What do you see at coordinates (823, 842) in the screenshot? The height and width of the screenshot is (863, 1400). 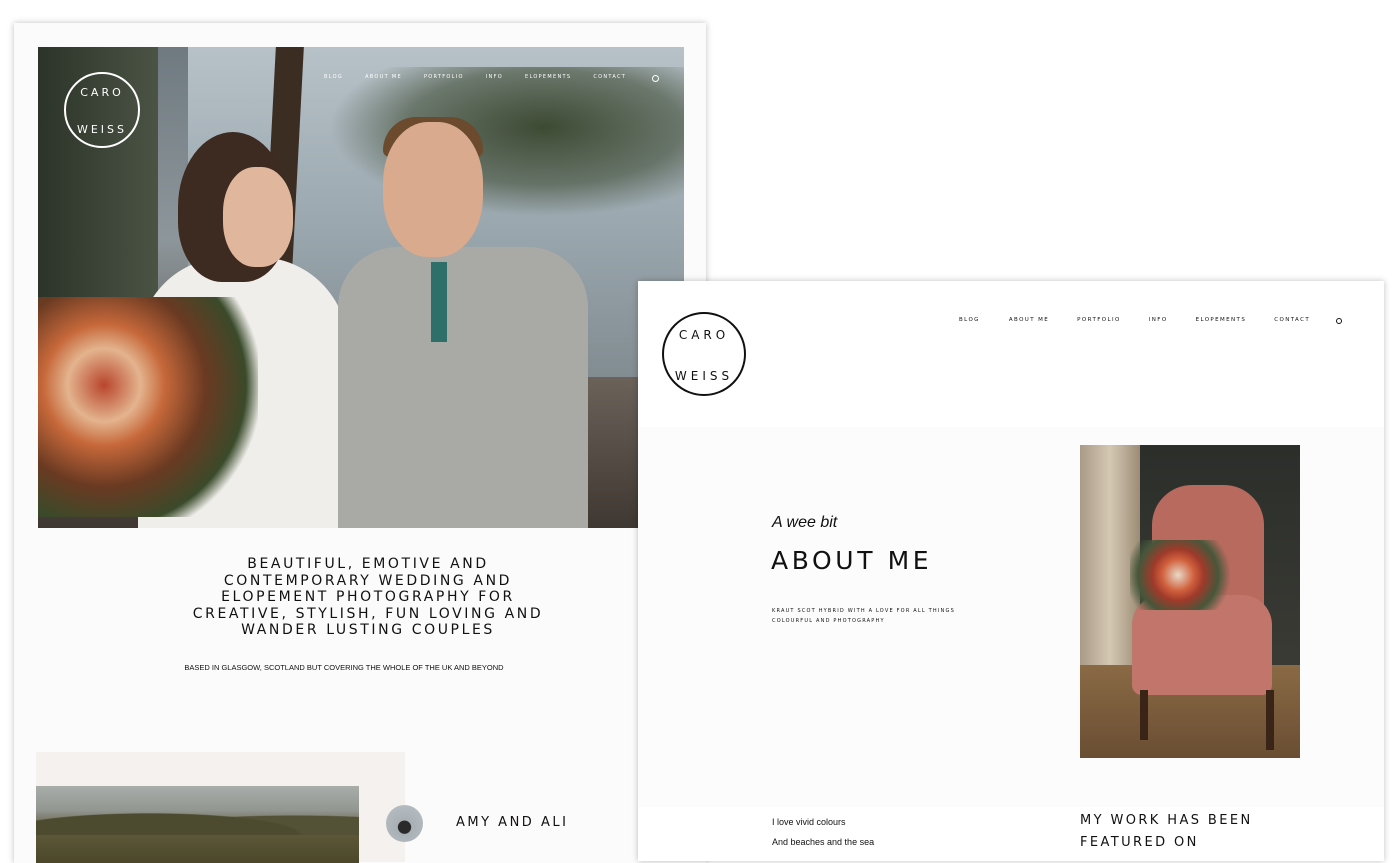 I see `like-item: And beaches and the sea` at bounding box center [823, 842].